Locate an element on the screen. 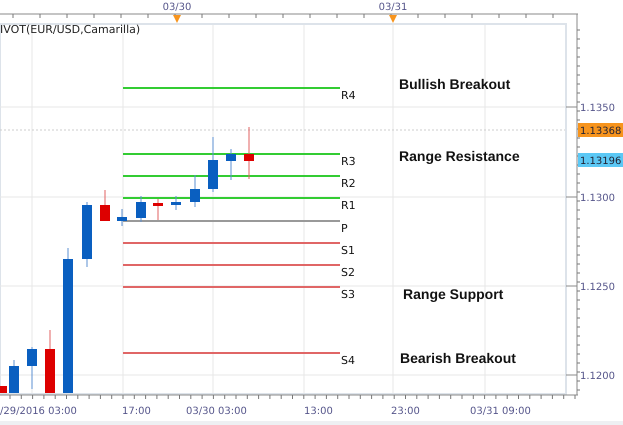 Image resolution: width=623 pixels, height=425 pixels. annotation-label: Range Resistance is located at coordinates (459, 156).